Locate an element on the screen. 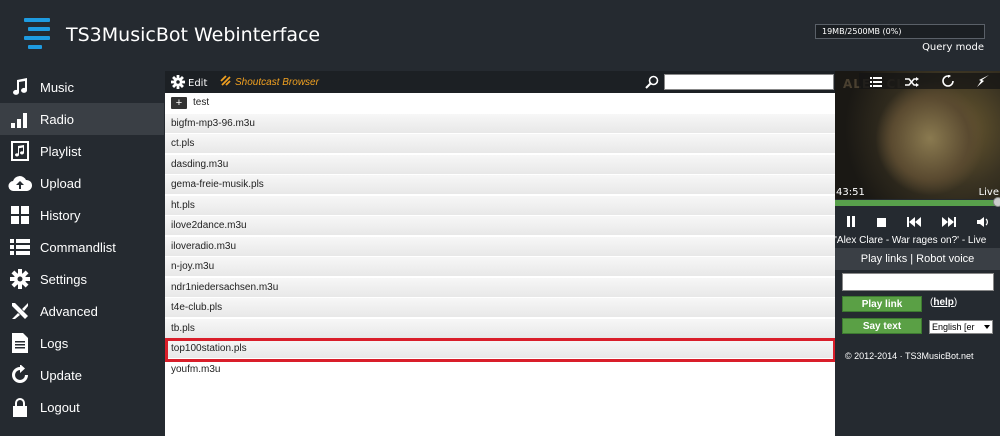 The image size is (1000, 436). sidebar-item-radio: Radio is located at coordinates (82, 119).